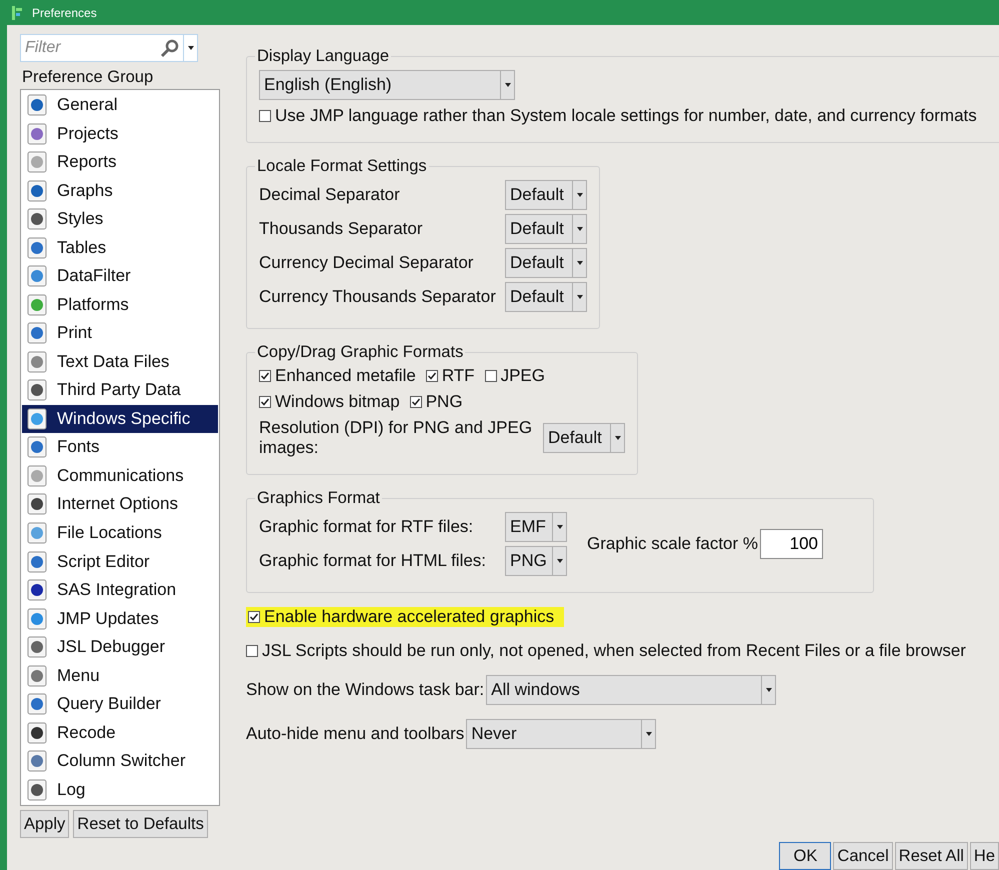 The image size is (999, 870). What do you see at coordinates (360, 352) in the screenshot?
I see `group-title: Copy/Drag Graphic Formats` at bounding box center [360, 352].